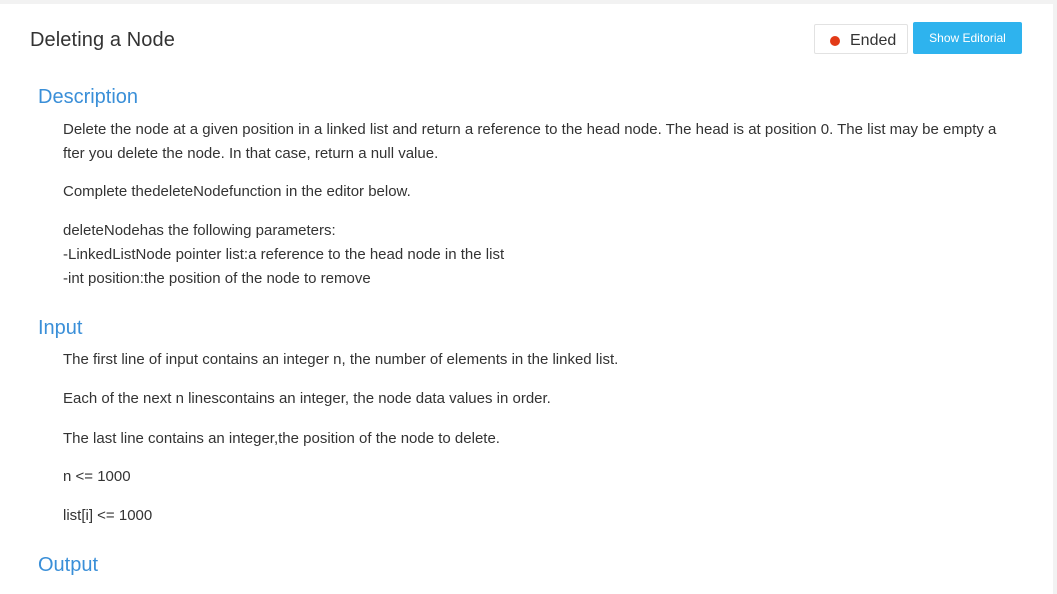 The width and height of the screenshot is (1057, 594). What do you see at coordinates (97, 476) in the screenshot?
I see `constraint-n: n <= 1000` at bounding box center [97, 476].